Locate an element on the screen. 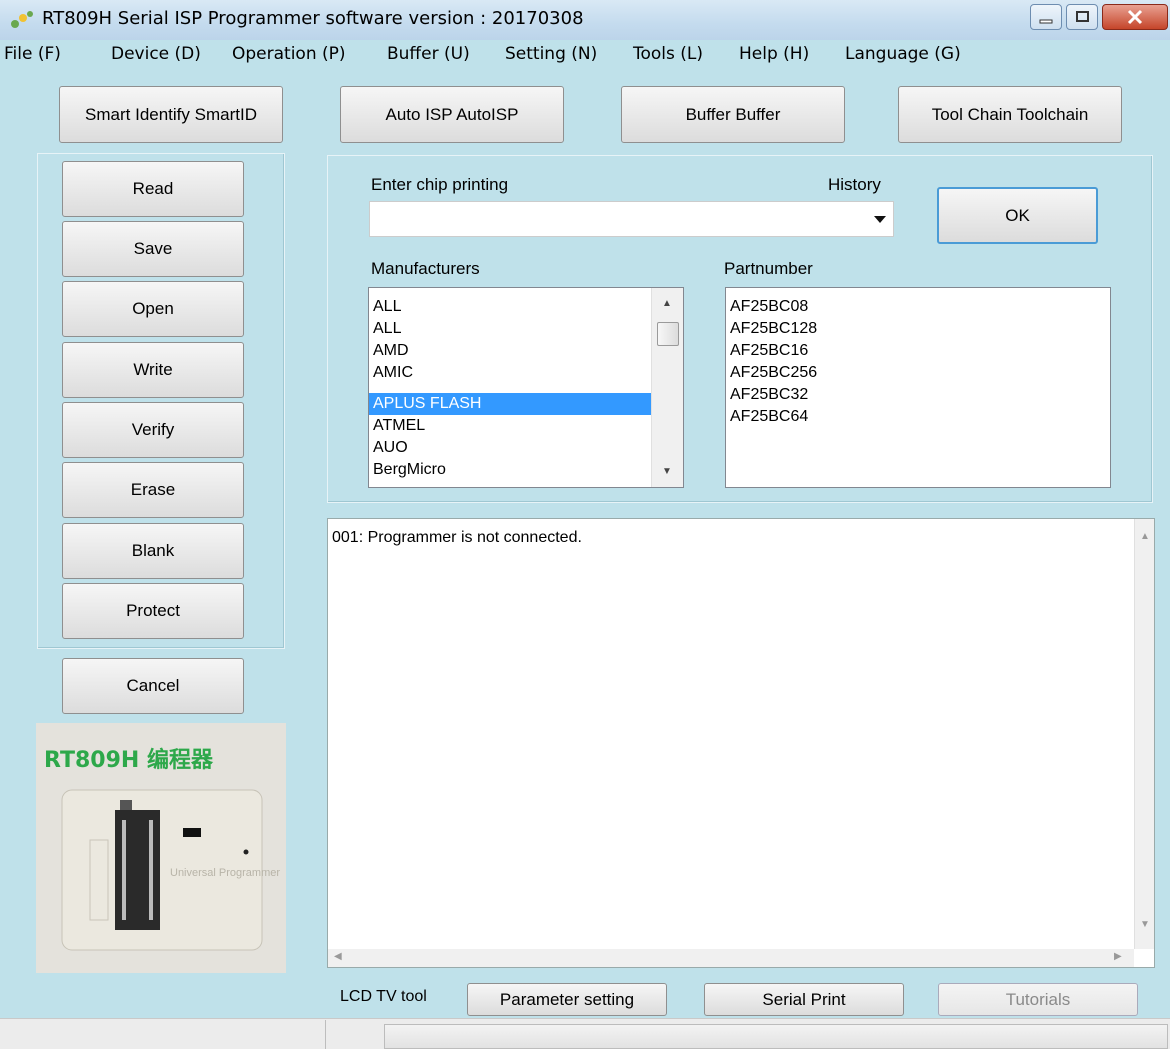  menu-buffer: Buffer (U) is located at coordinates (428, 54).